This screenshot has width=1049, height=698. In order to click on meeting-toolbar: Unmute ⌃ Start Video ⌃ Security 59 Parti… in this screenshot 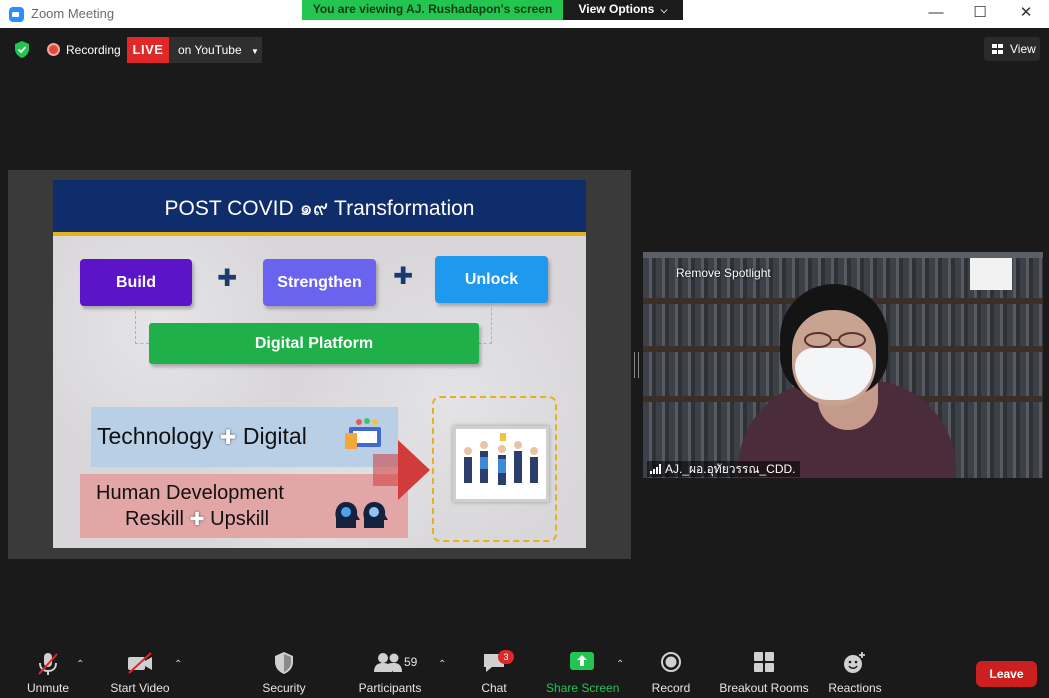, I will do `click(524, 671)`.